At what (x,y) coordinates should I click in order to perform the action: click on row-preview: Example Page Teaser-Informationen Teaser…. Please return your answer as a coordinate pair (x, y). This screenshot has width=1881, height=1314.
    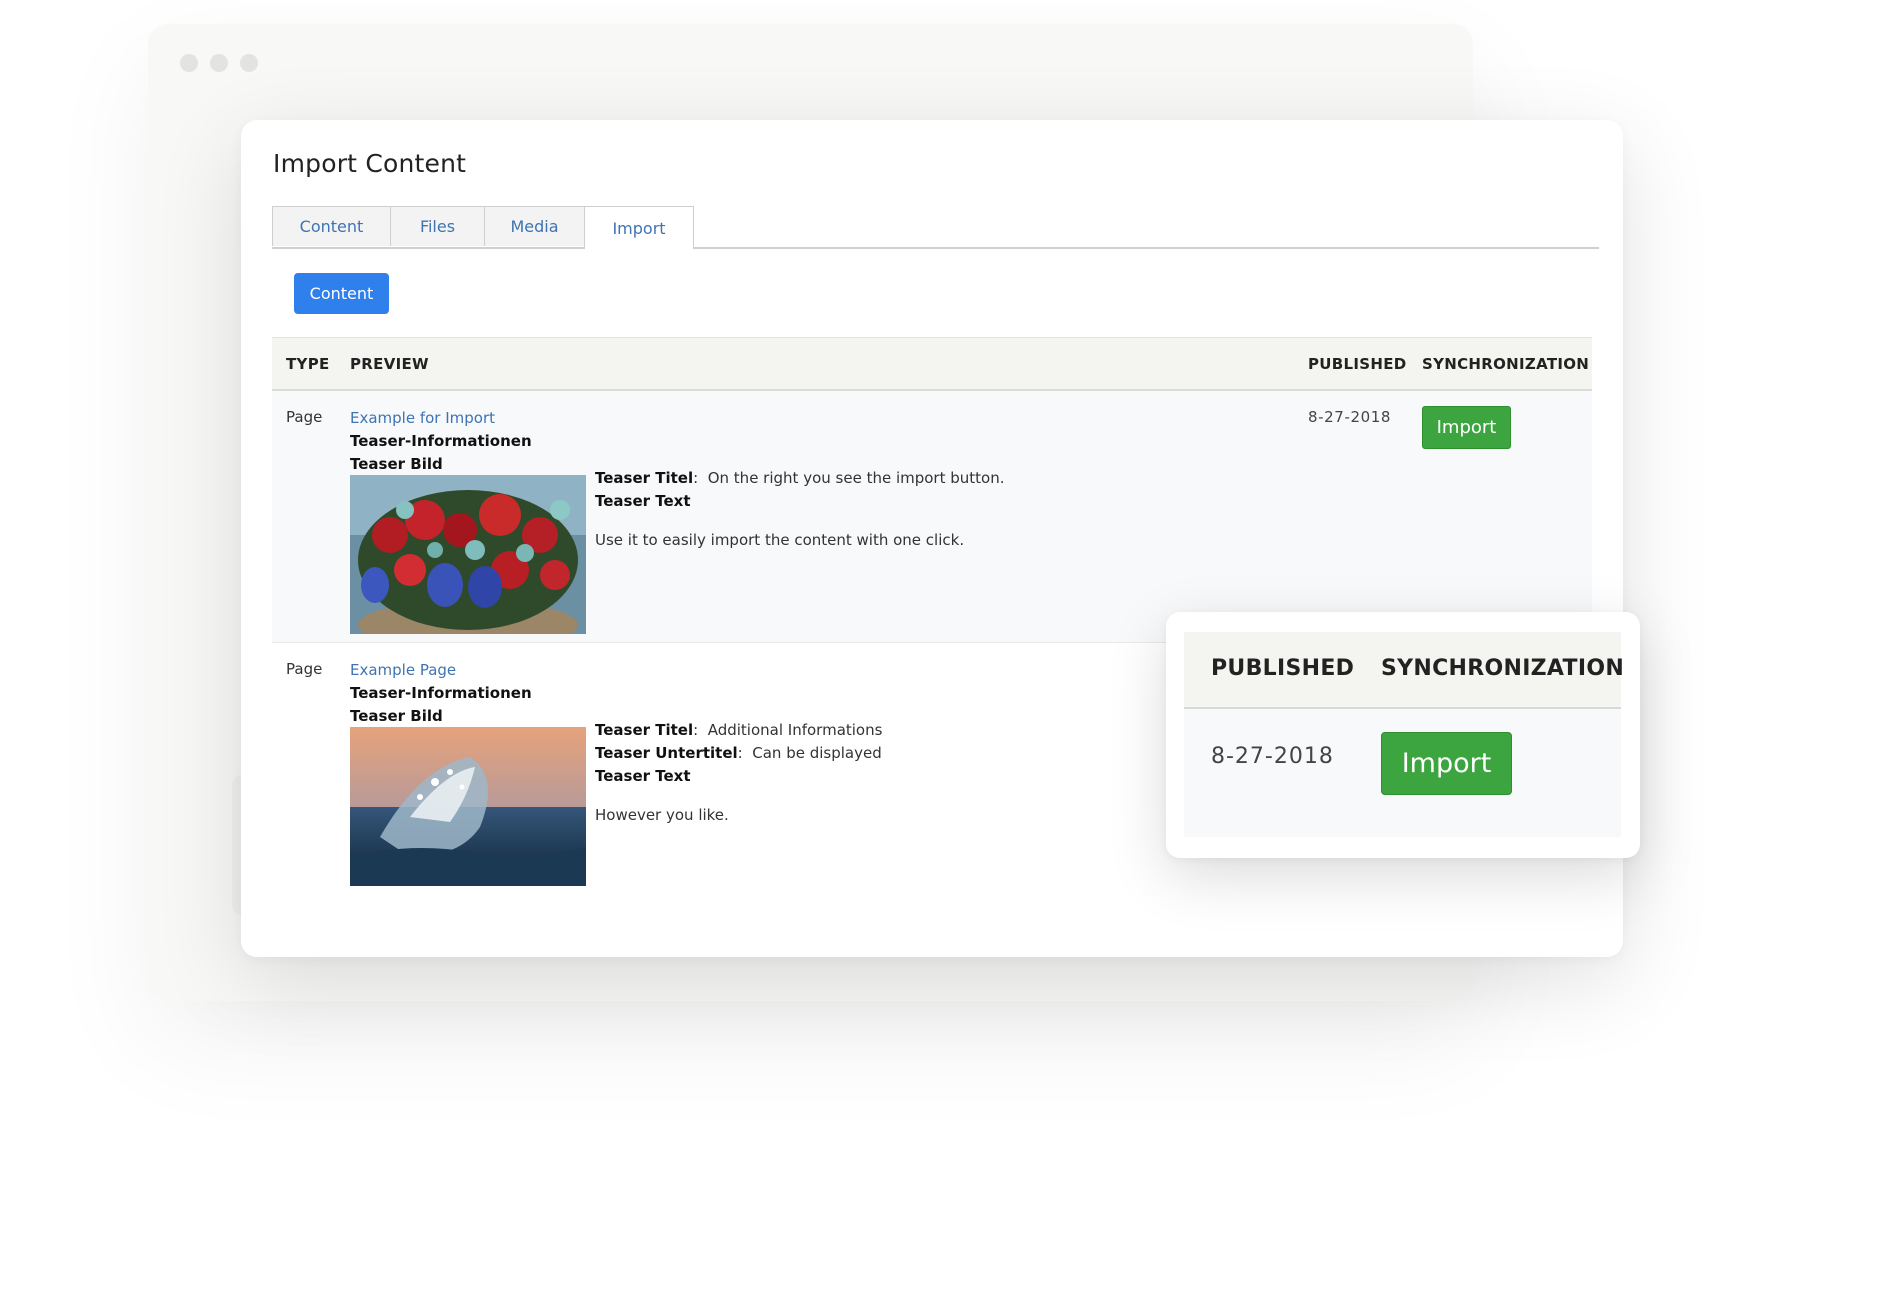
    Looking at the image, I should click on (441, 693).